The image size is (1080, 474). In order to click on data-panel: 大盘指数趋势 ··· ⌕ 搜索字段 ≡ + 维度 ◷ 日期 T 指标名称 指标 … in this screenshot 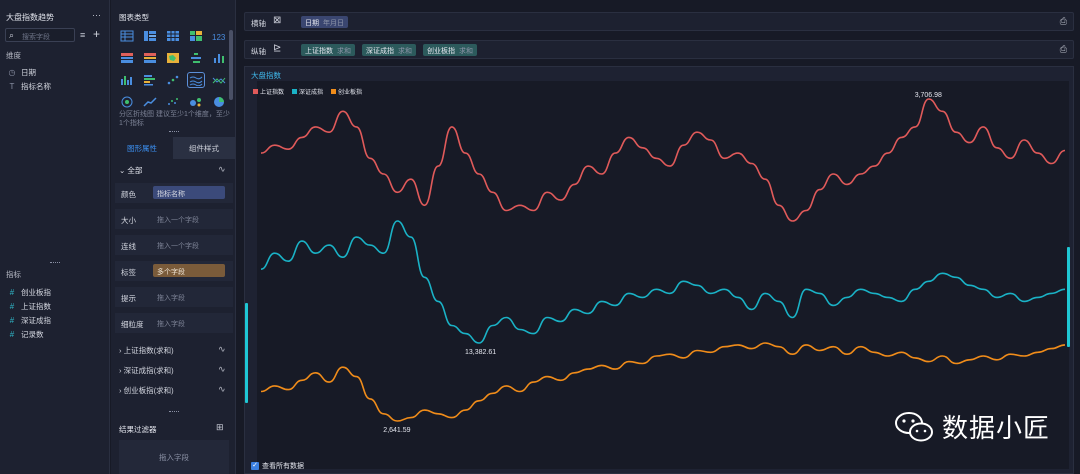, I will do `click(55, 237)`.